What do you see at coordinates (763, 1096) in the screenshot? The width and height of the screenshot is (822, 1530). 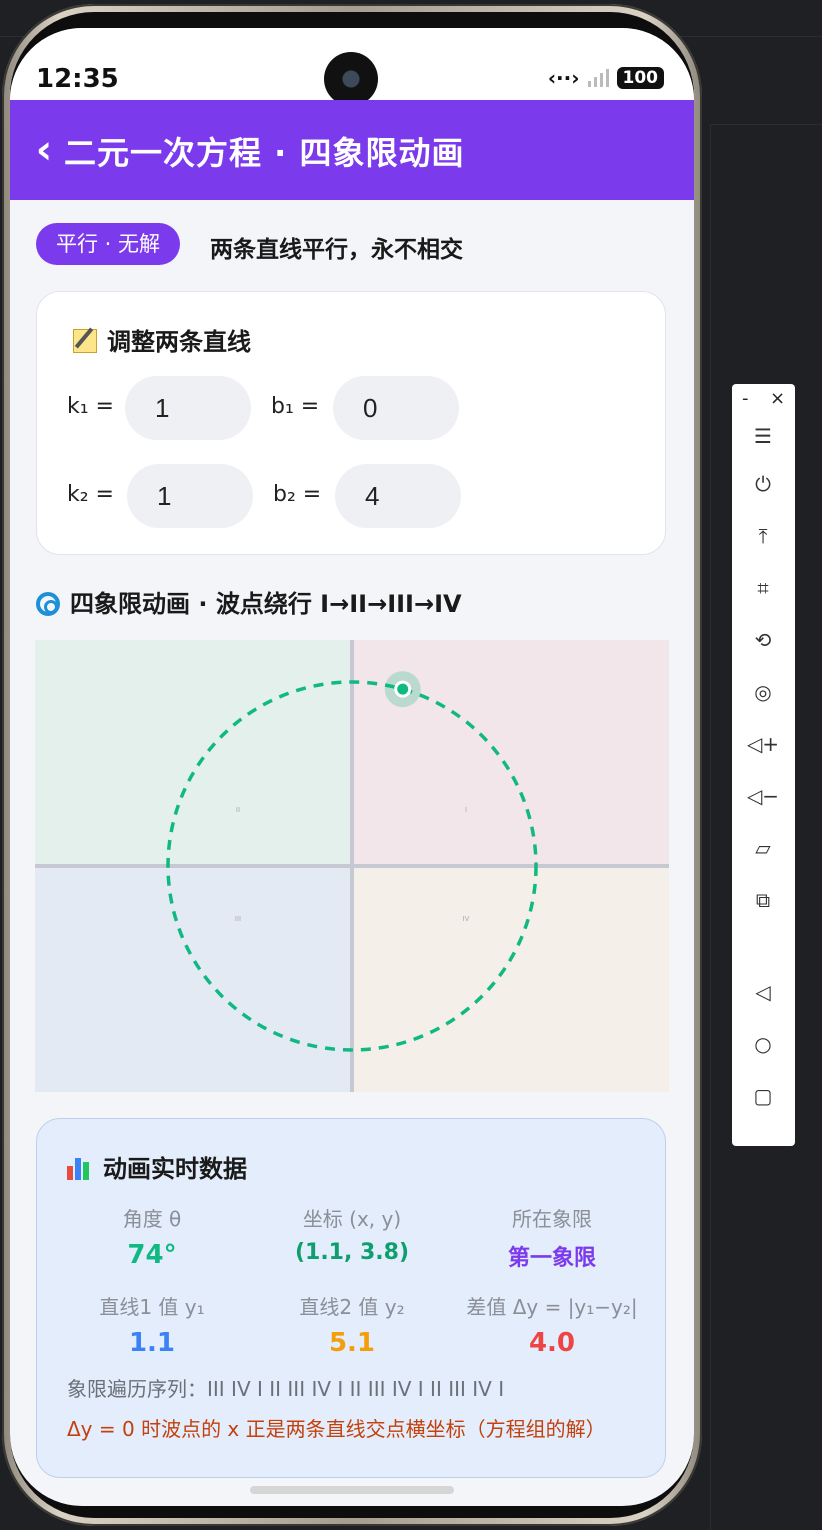 I see `recents-icon: ▢` at bounding box center [763, 1096].